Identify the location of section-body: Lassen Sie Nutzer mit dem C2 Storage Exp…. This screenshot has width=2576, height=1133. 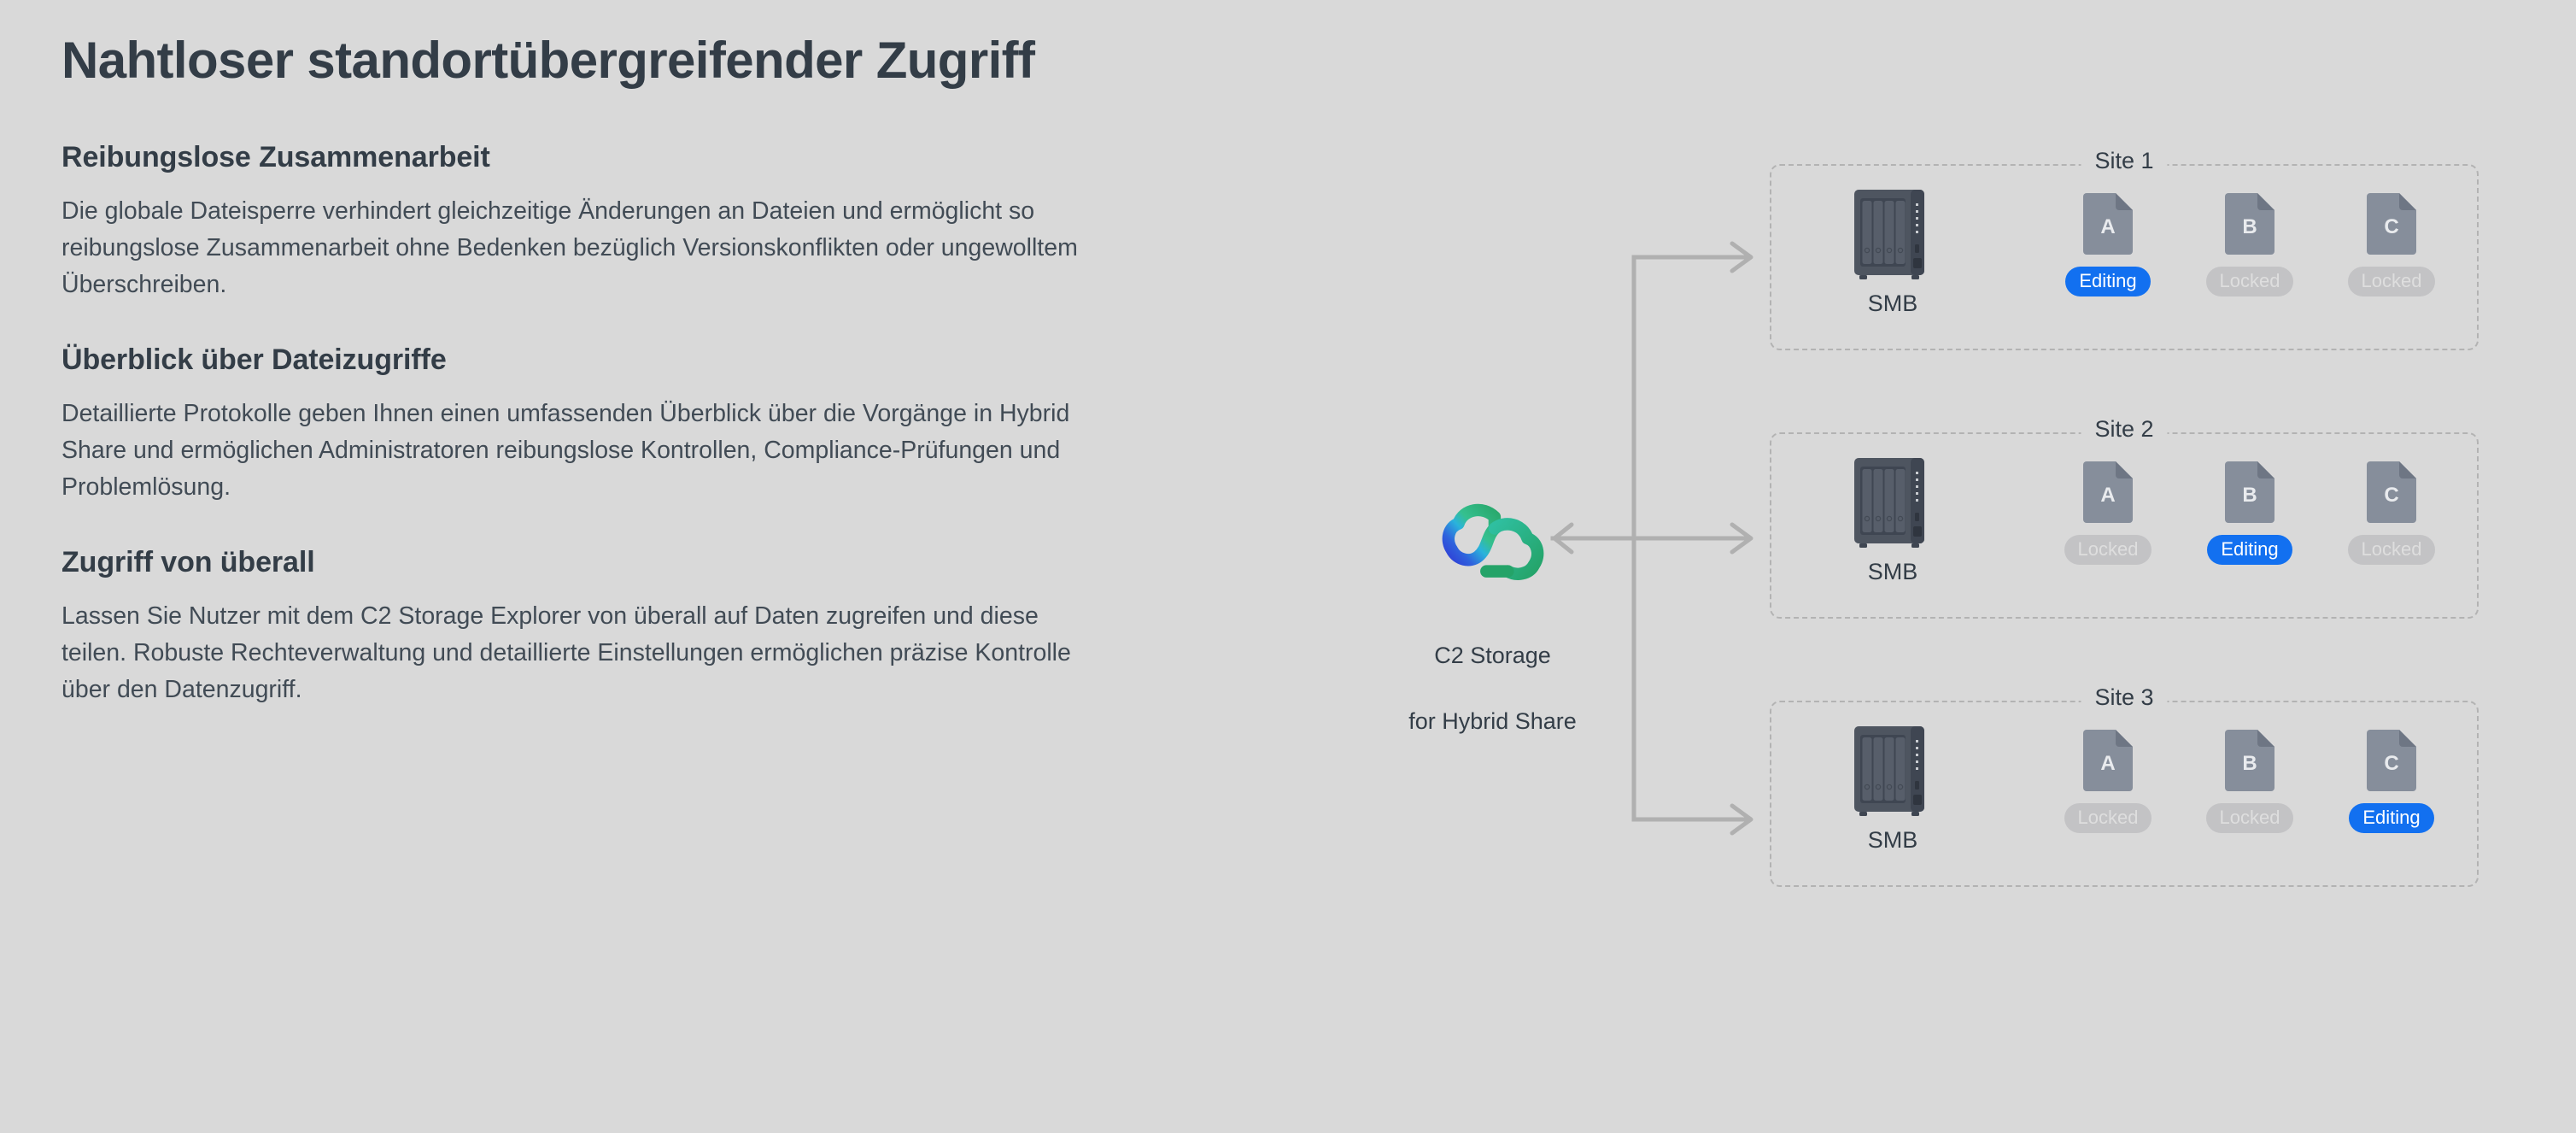
(566, 653).